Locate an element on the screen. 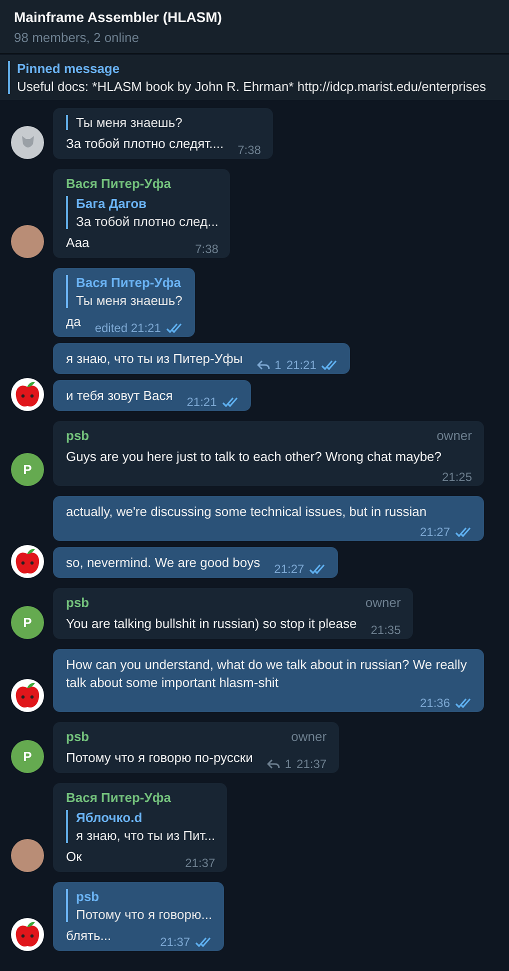 The height and width of the screenshot is (971, 509). animal-silhouette-icon is located at coordinates (27, 142).